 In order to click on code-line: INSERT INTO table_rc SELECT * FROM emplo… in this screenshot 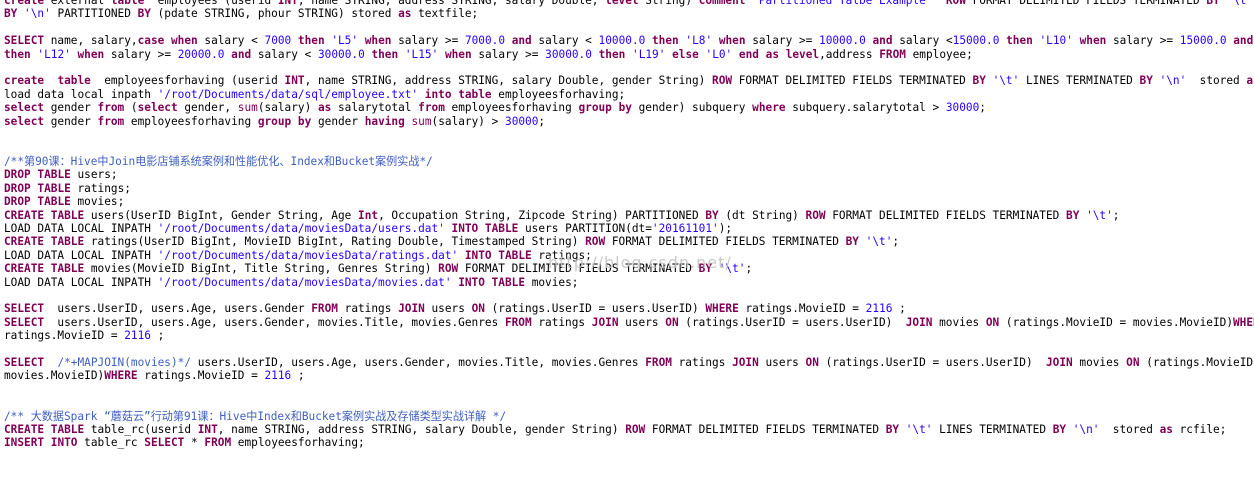, I will do `click(629, 442)`.